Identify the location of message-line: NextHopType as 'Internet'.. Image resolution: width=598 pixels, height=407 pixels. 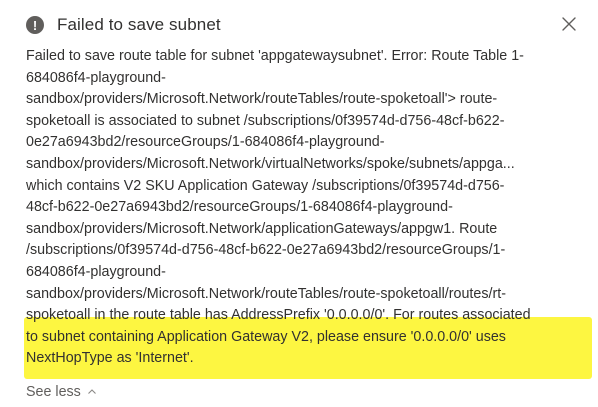
(110, 358).